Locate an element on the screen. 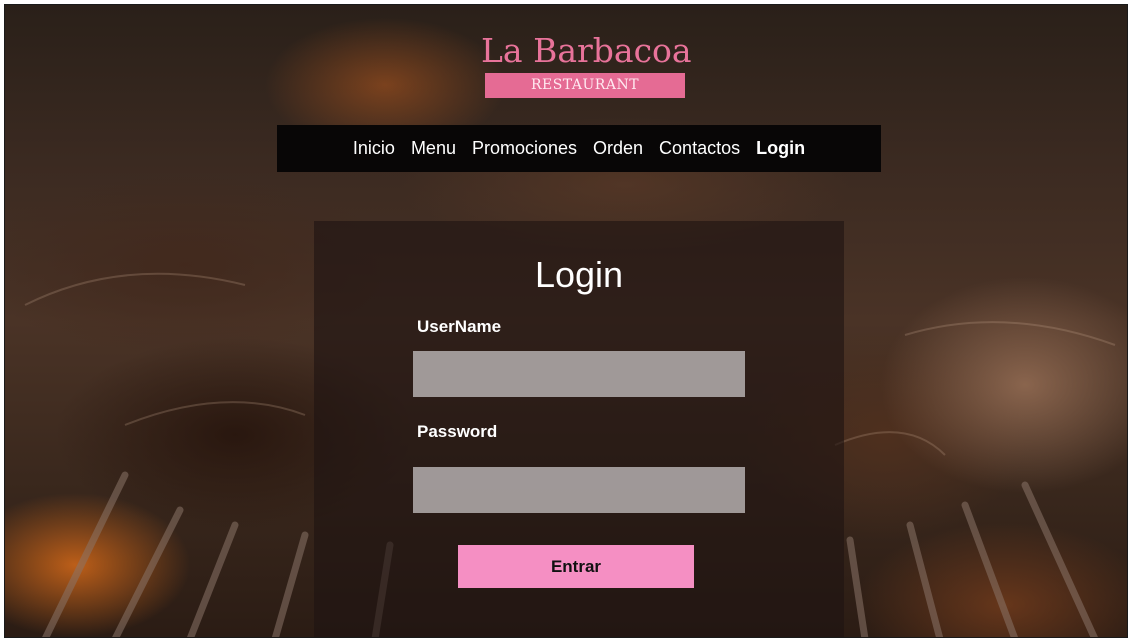 The width and height of the screenshot is (1134, 644). nav-item-promociones: Promociones is located at coordinates (524, 148).